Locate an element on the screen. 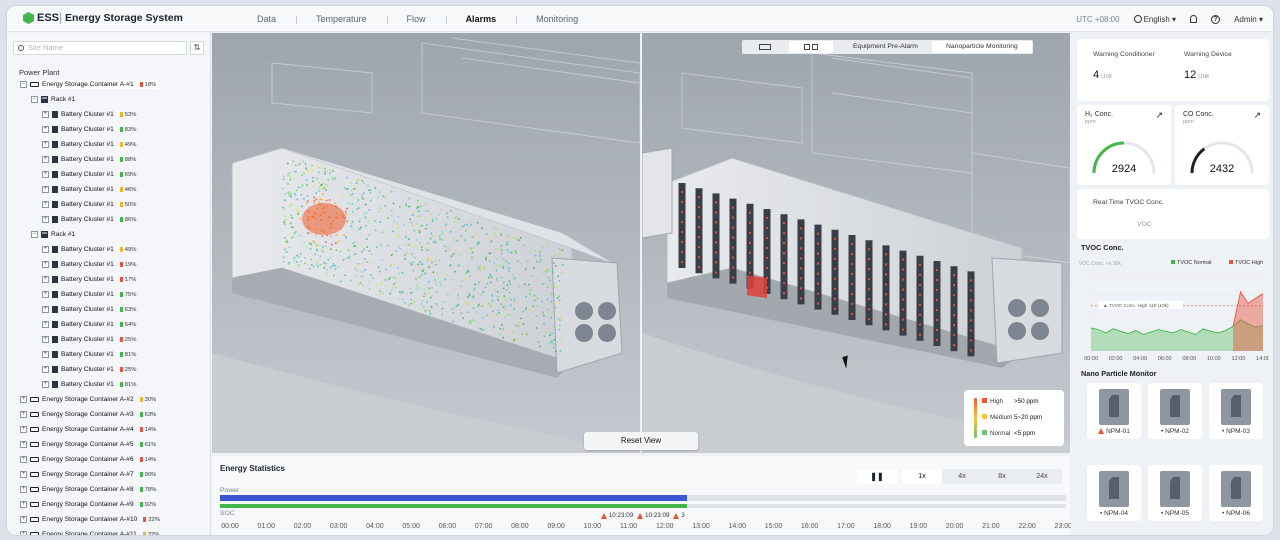 This screenshot has width=1280, height=540. reset-view-button: Reset View is located at coordinates (641, 441).